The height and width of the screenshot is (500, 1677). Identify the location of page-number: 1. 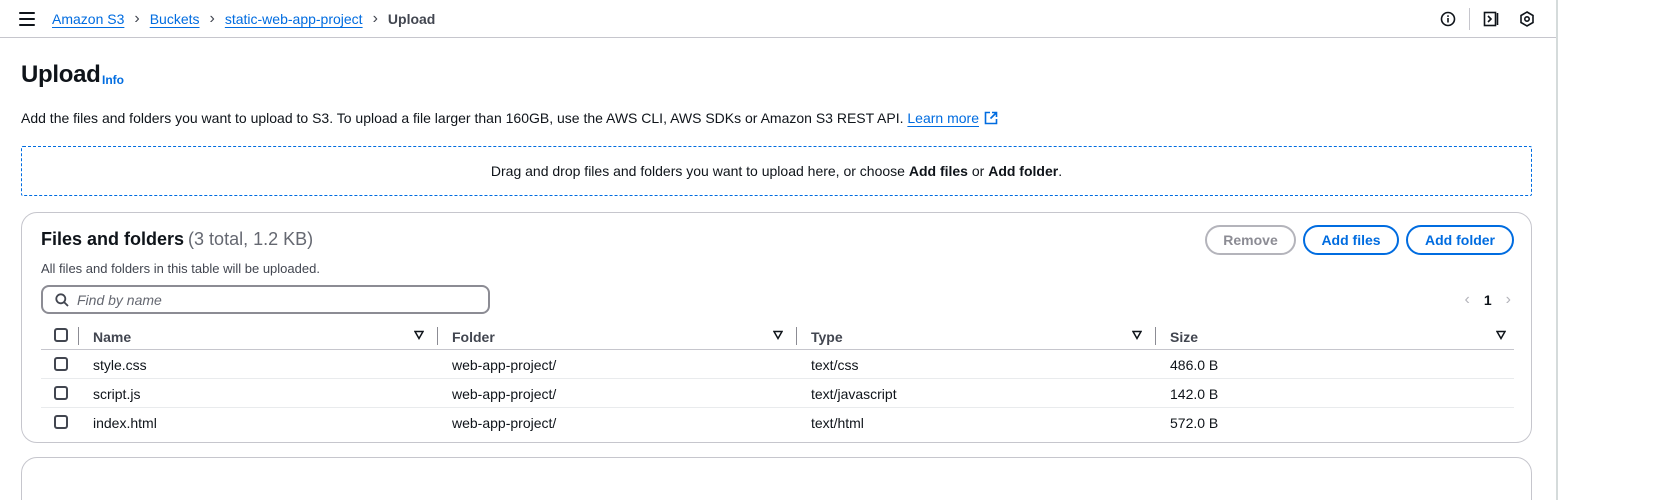
(1488, 300).